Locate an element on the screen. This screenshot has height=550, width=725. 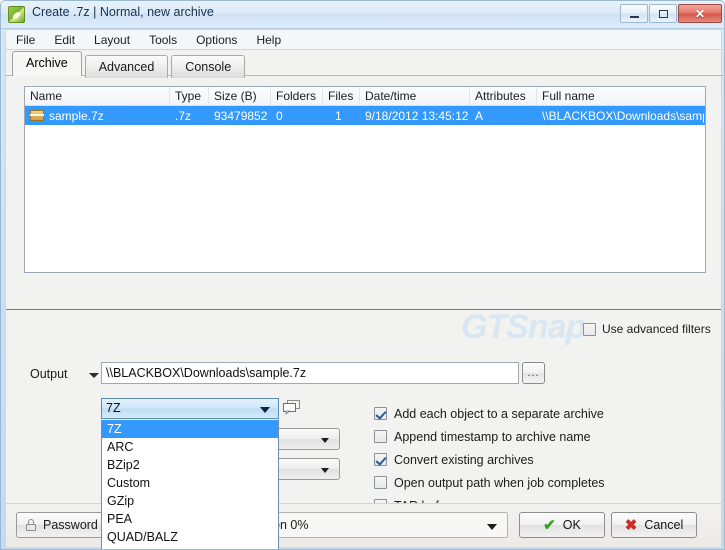
caption-buttons: ✕ is located at coordinates (671, 13).